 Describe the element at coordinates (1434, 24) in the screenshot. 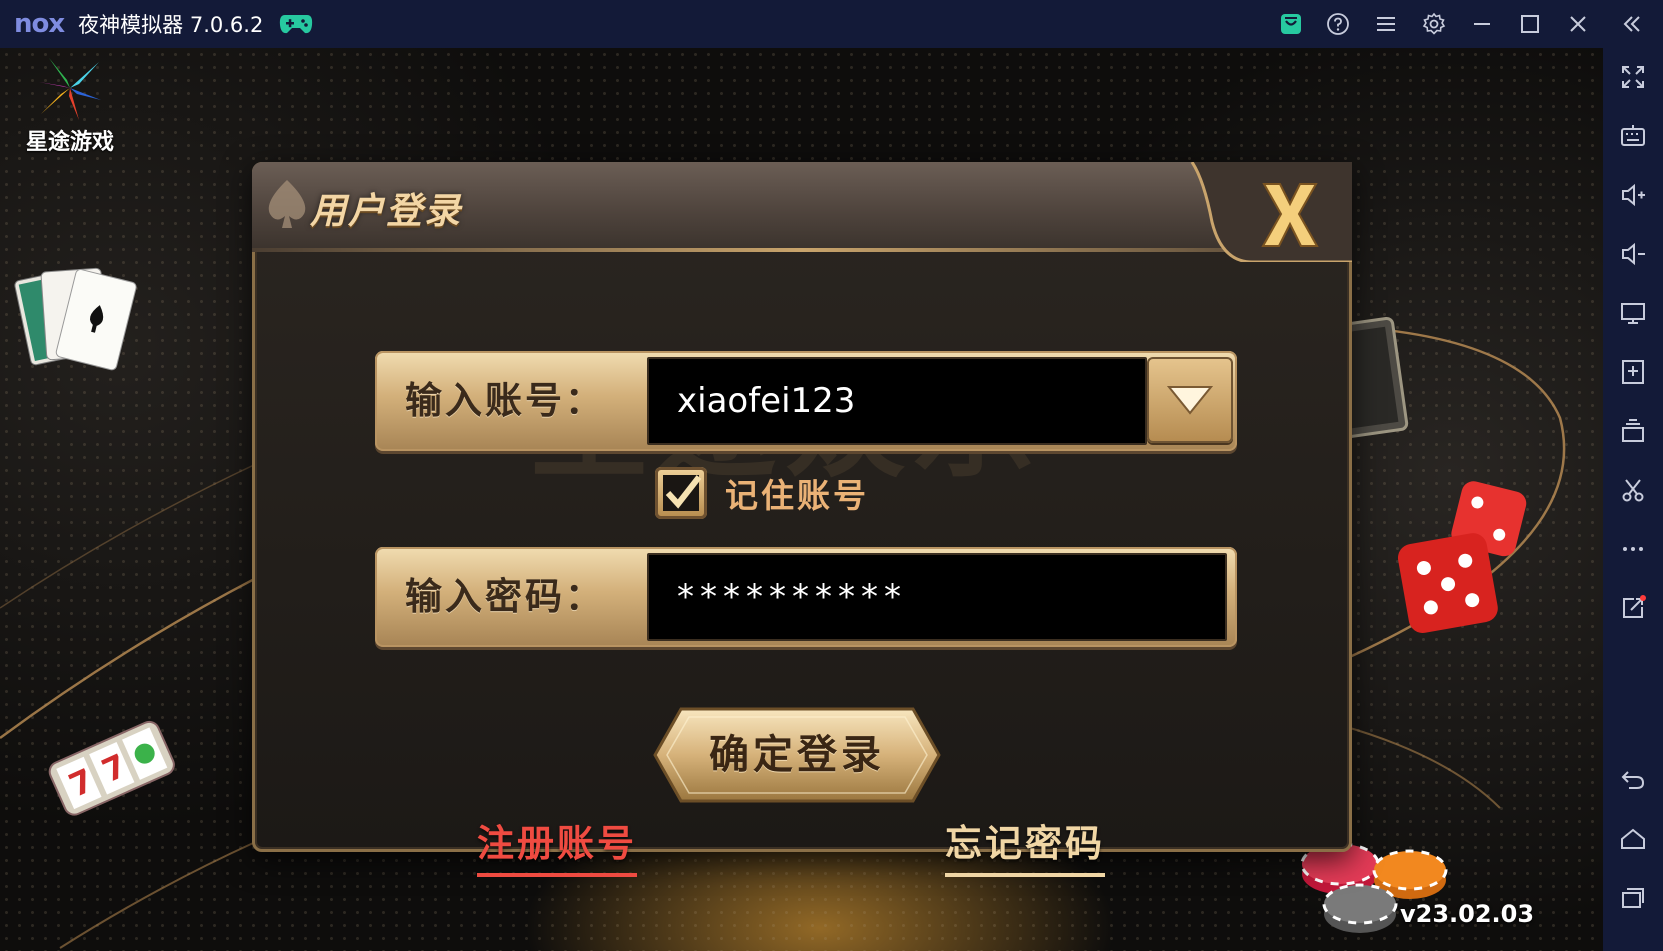

I see `settings-icon` at that location.